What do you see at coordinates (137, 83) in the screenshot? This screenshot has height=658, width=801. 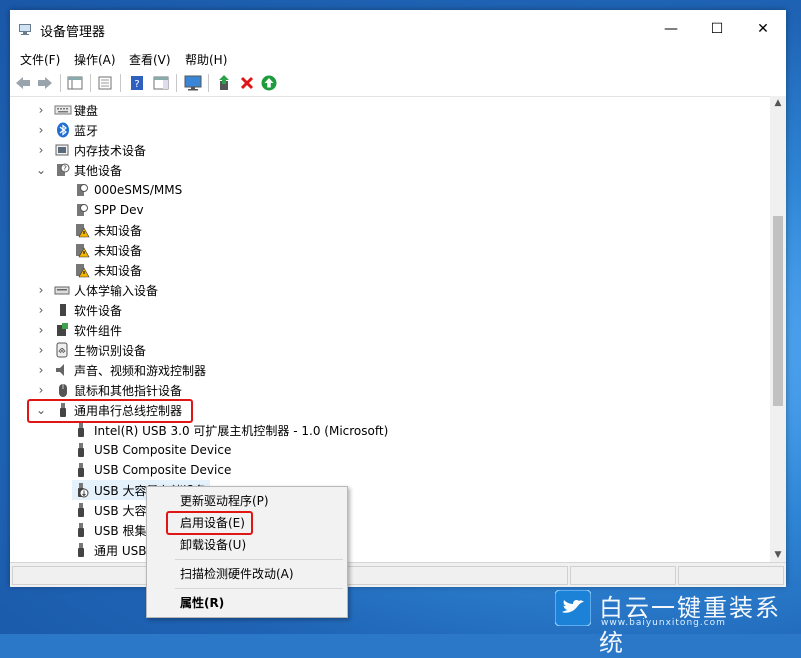 I see `help-icon: ?` at bounding box center [137, 83].